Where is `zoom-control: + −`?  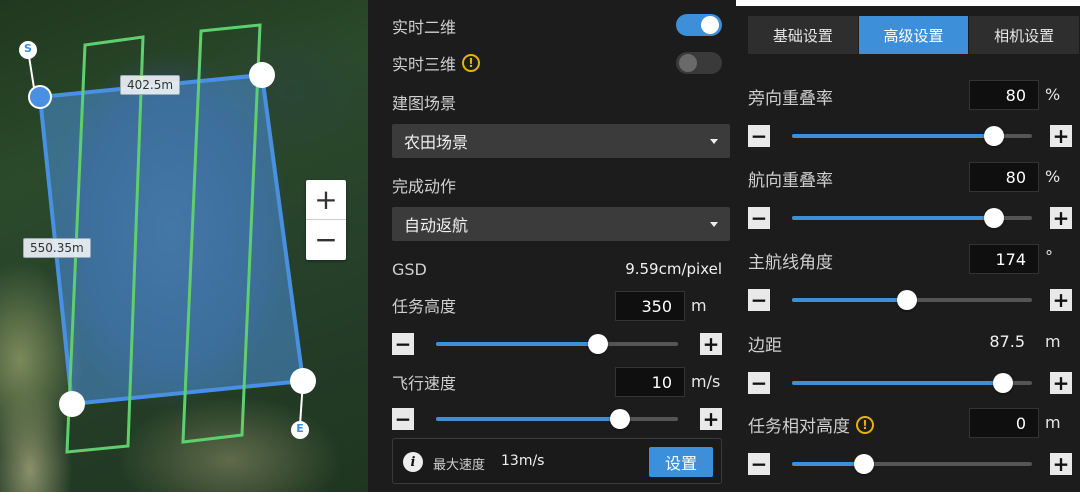 zoom-control: + − is located at coordinates (326, 220).